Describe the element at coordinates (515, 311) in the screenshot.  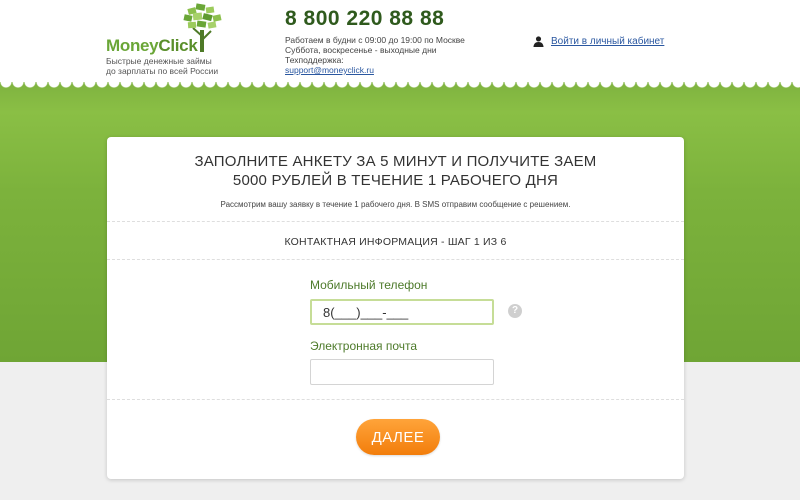
I see `help-icon: ?` at that location.